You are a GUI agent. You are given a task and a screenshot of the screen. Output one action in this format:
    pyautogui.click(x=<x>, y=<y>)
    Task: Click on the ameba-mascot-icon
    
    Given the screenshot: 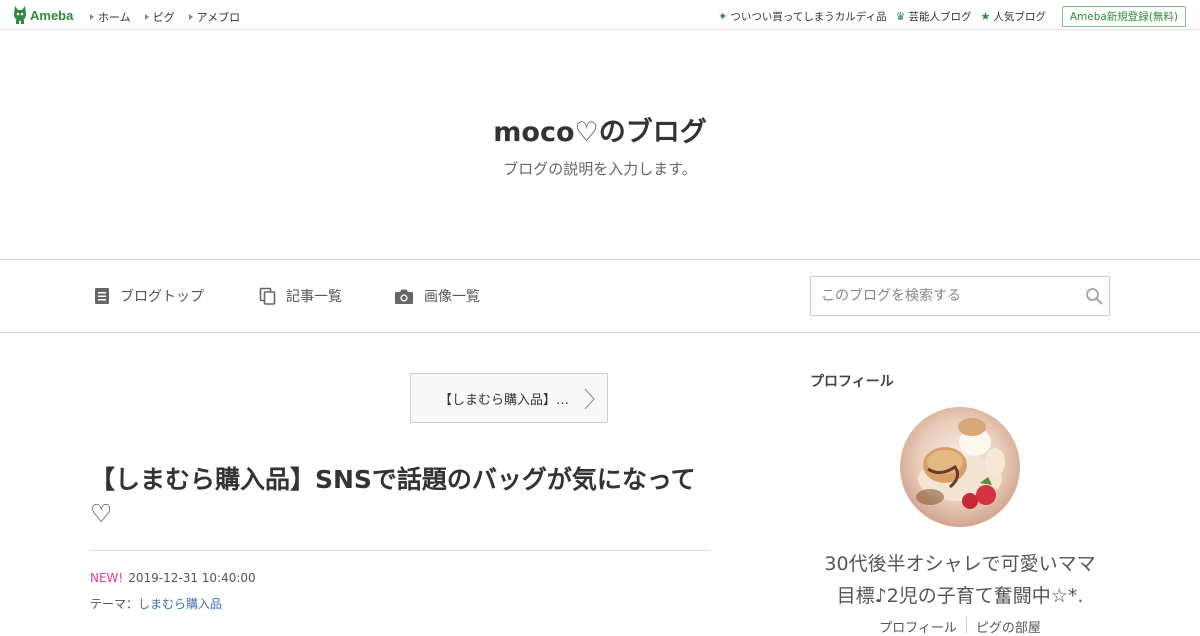 What is the action you would take?
    pyautogui.click(x=20, y=15)
    